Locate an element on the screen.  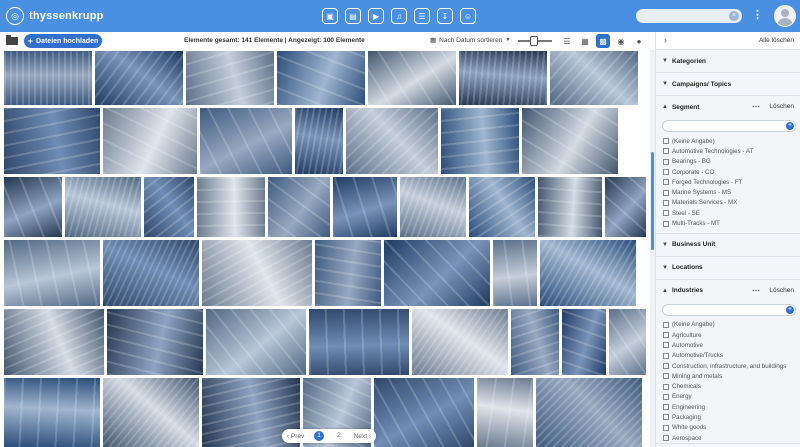
user-avatar is located at coordinates (785, 16).